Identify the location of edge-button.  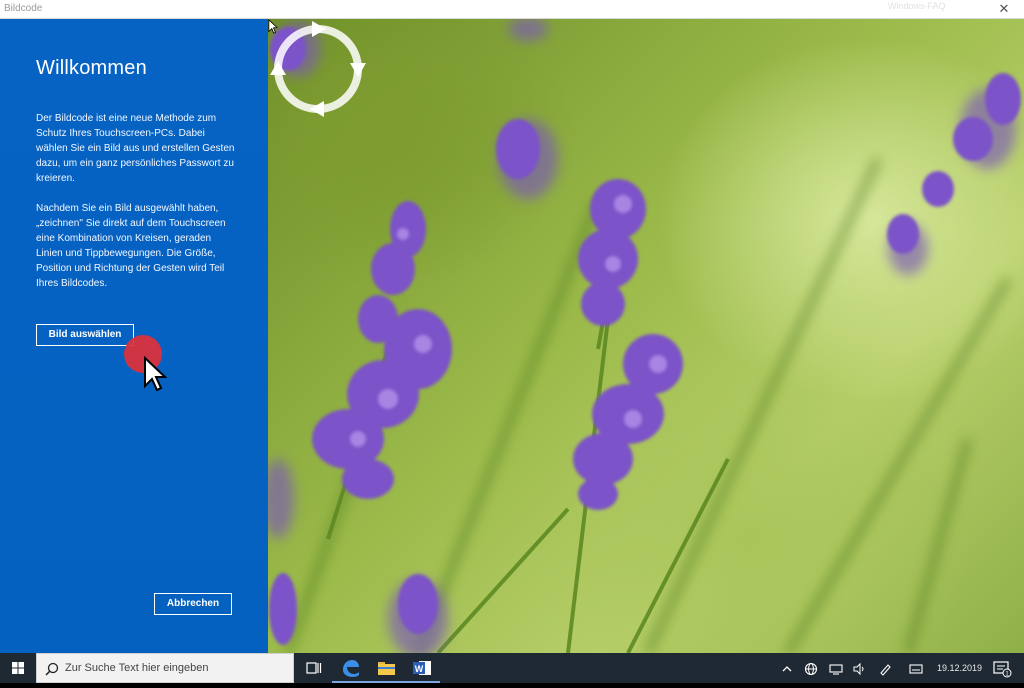
(350, 668).